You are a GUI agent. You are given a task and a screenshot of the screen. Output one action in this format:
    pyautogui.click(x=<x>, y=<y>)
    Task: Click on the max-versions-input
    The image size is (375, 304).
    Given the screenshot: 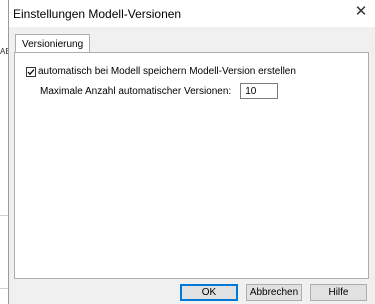 What is the action you would take?
    pyautogui.click(x=259, y=91)
    